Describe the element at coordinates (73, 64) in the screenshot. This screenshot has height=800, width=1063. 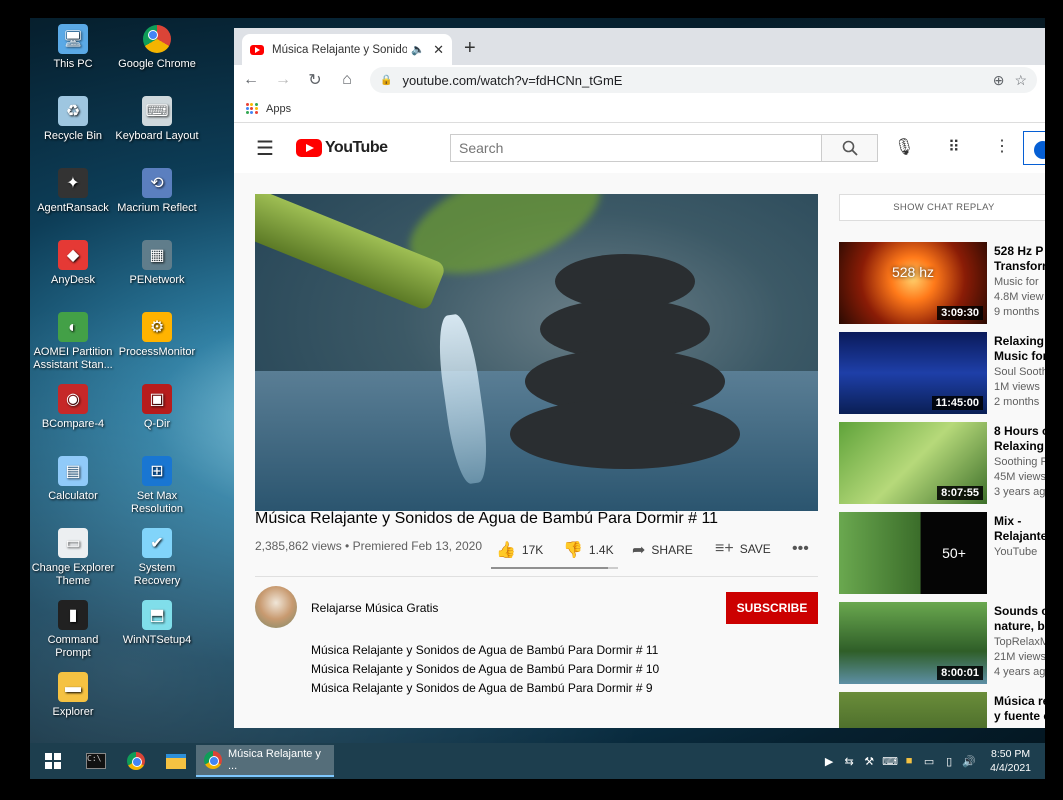
I see `desktop-icon-label: This PC` at that location.